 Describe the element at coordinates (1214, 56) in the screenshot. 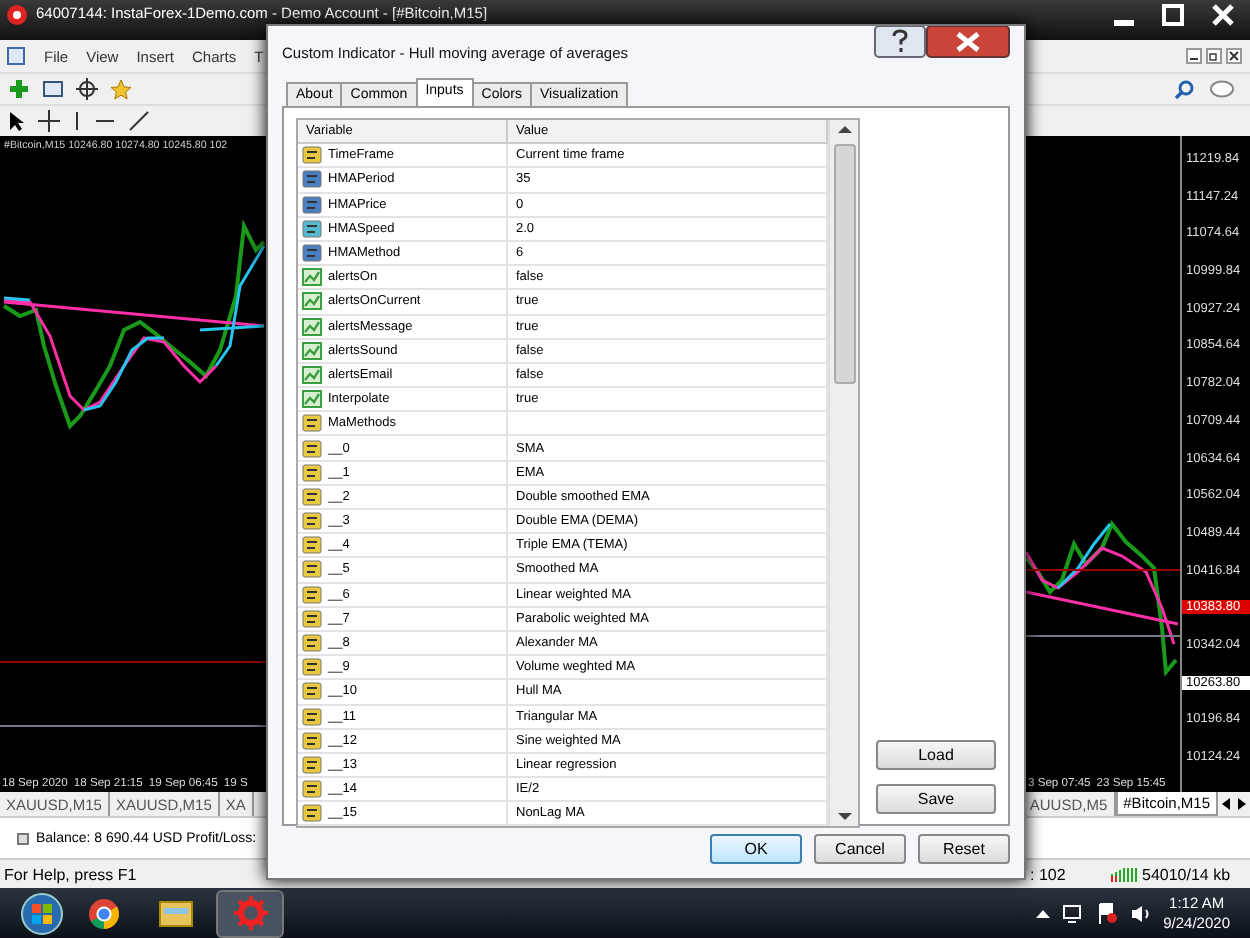

I see `restore-icon` at that location.